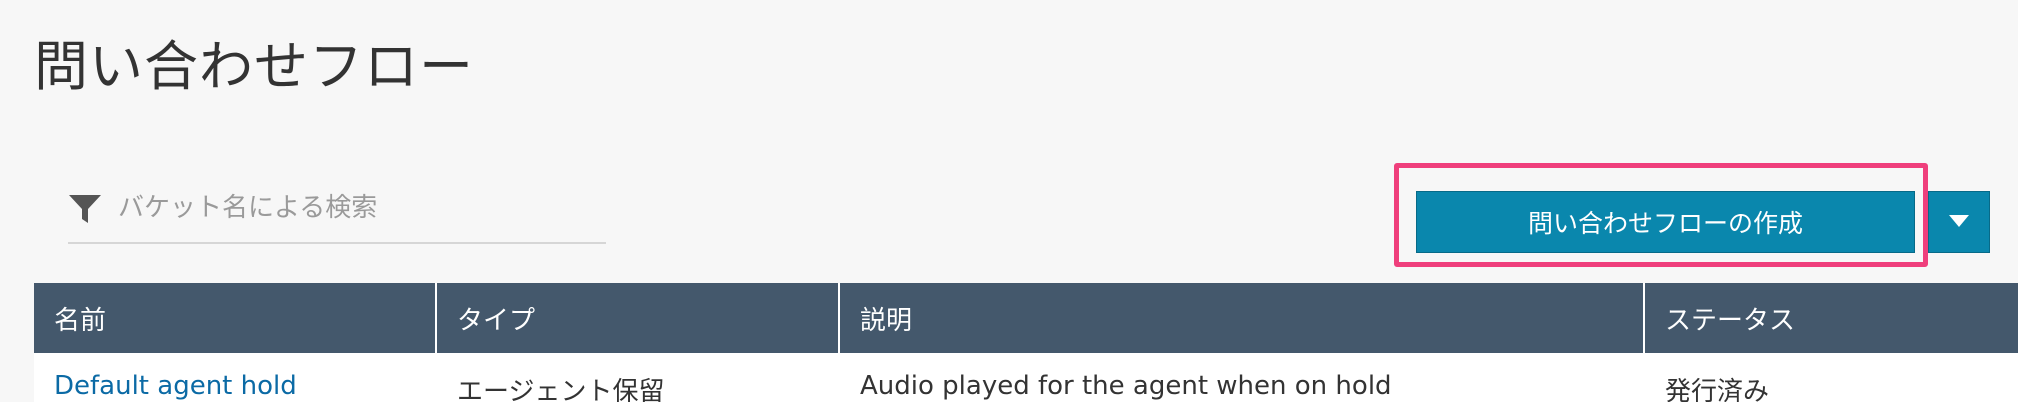 The height and width of the screenshot is (402, 2018). I want to click on page-title: 問い合わせフロー, so click(254, 66).